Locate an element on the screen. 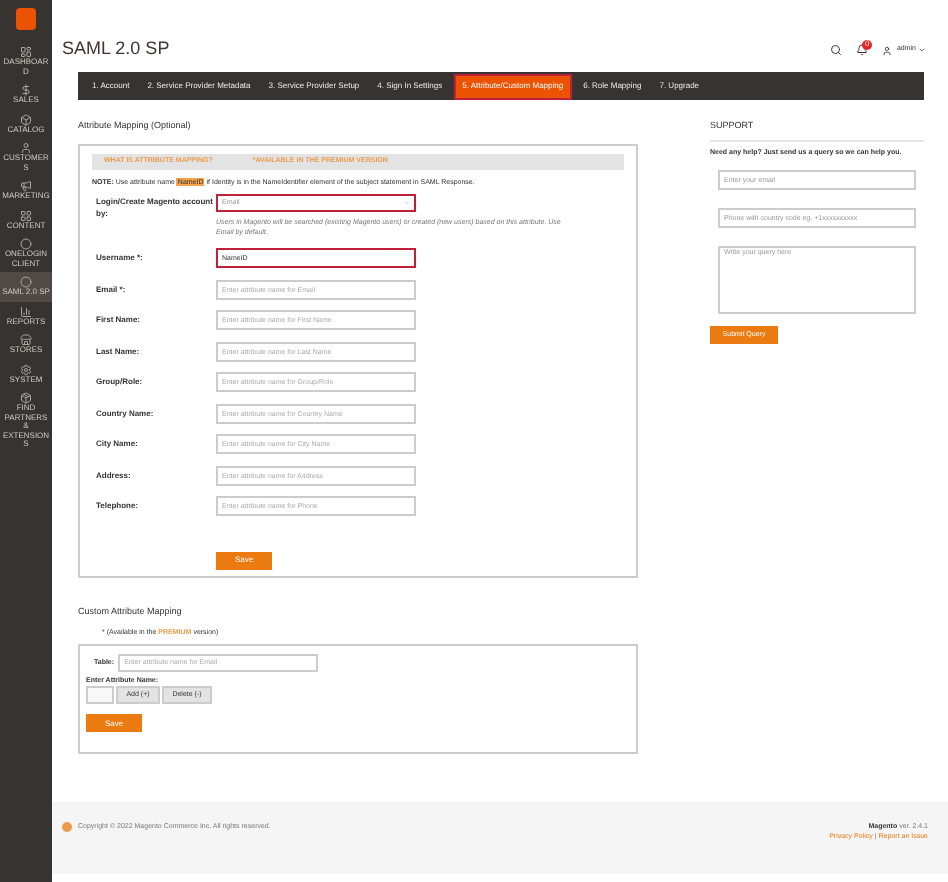 This screenshot has height=882, width=948. logo-icon is located at coordinates (26, 19).